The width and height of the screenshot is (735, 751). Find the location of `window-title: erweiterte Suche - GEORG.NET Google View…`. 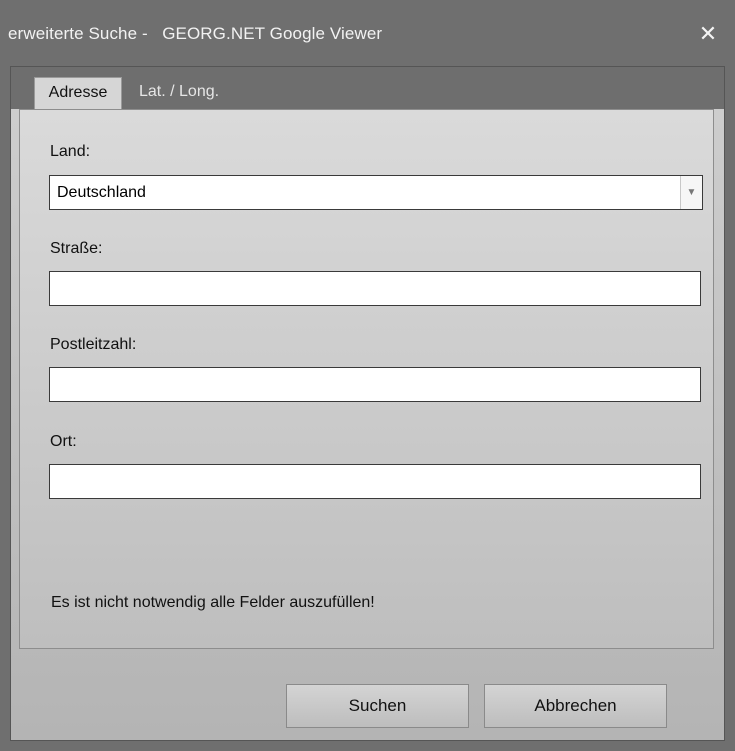

window-title: erweiterte Suche - GEORG.NET Google View… is located at coordinates (195, 33).